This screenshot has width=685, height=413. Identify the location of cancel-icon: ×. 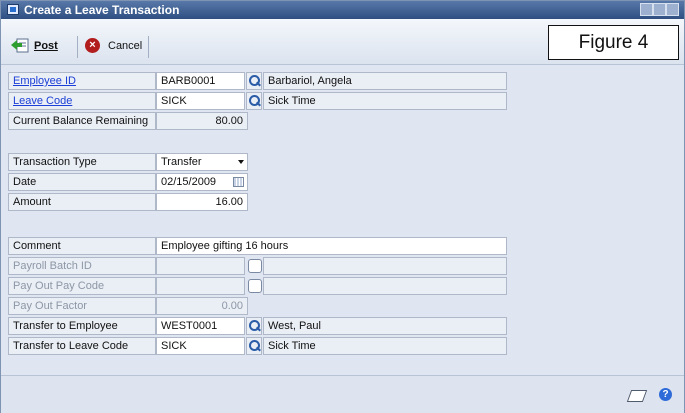
(92, 45).